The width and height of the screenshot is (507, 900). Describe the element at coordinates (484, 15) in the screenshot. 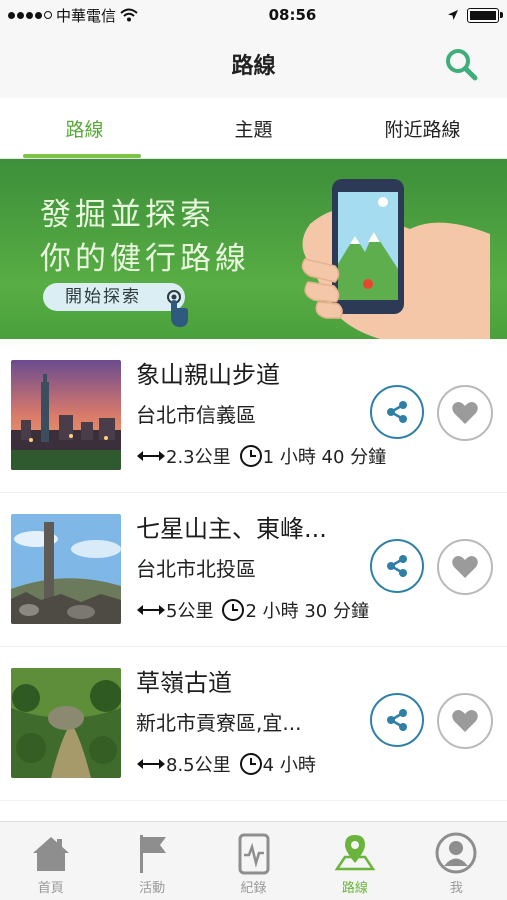

I see `battery-icon` at that location.